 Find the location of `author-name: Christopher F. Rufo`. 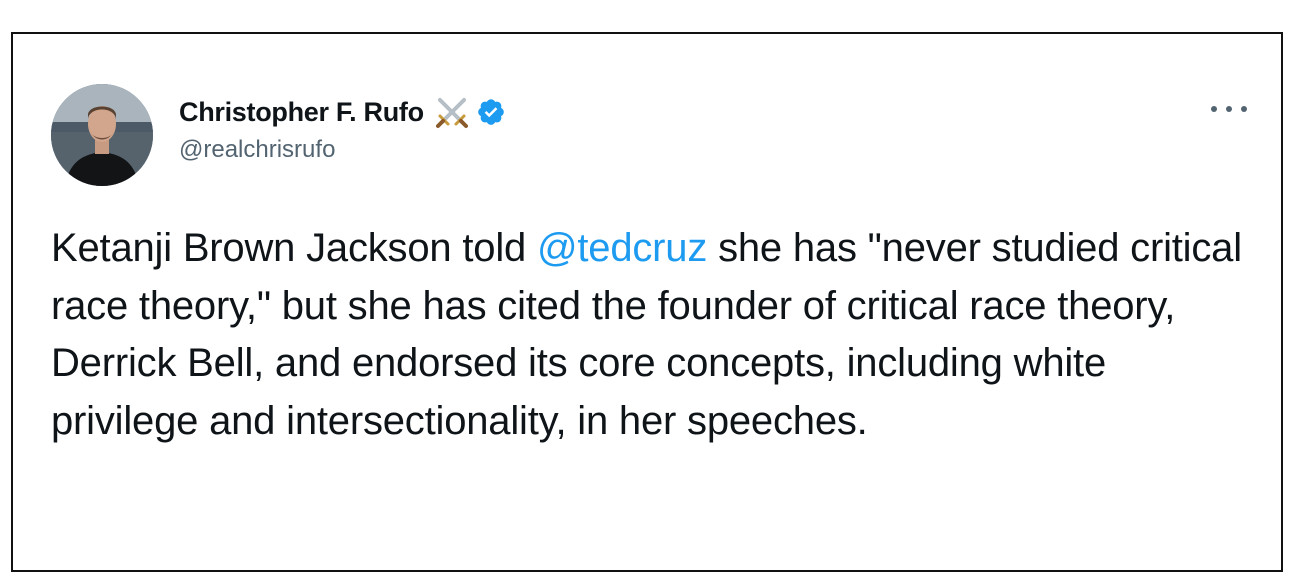

author-name: Christopher F. Rufo is located at coordinates (301, 112).